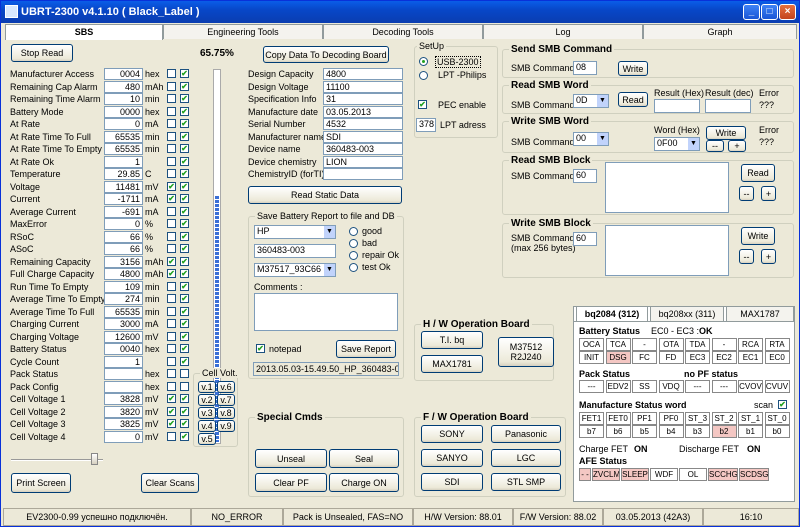 The width and height of the screenshot is (800, 527). What do you see at coordinates (563, 31) in the screenshot?
I see `tab-log: Log` at bounding box center [563, 31].